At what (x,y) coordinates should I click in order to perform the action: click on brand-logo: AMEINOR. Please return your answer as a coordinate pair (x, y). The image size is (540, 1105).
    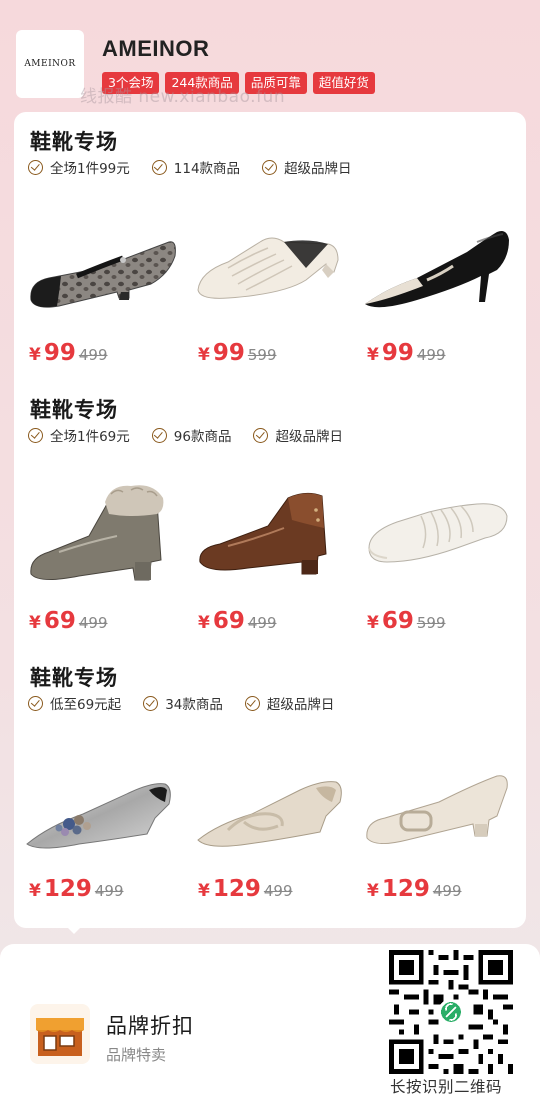
    Looking at the image, I should click on (50, 64).